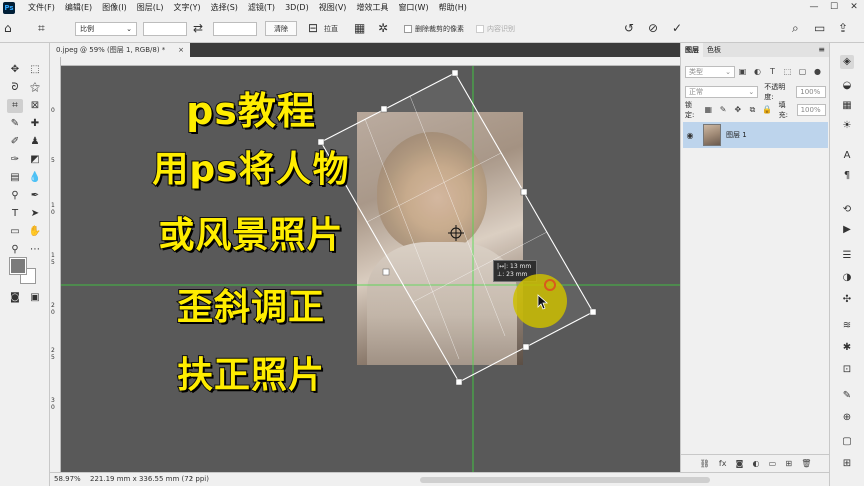 The image size is (864, 486). I want to click on more-tools-icon: ⋯, so click(35, 250).